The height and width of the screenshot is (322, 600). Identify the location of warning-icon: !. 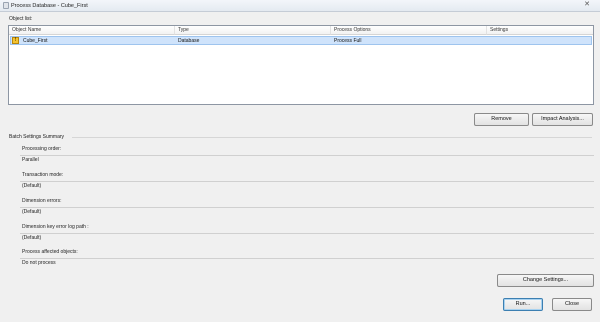
(15, 40).